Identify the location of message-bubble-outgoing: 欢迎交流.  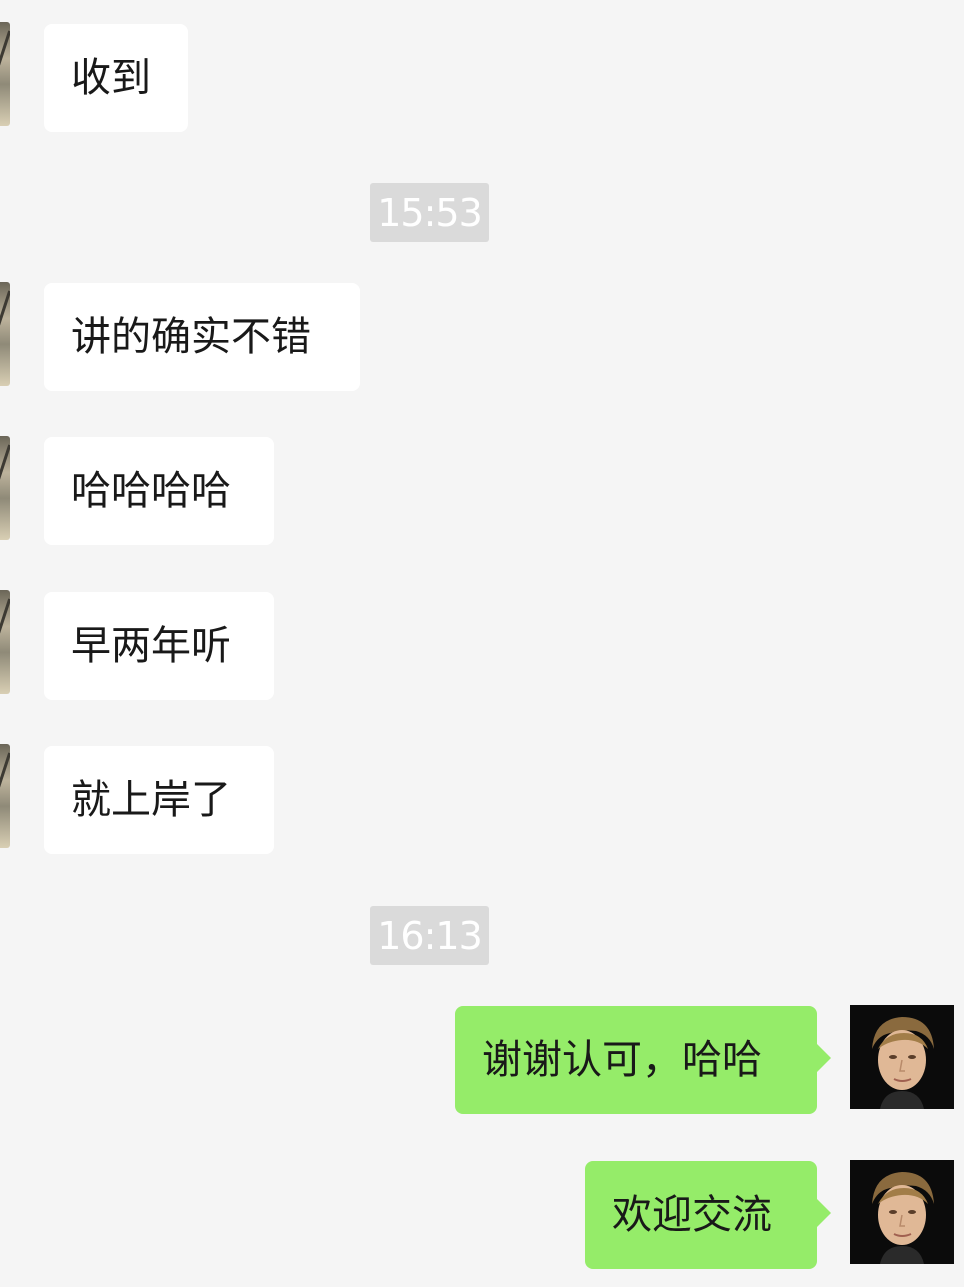
(708, 1215).